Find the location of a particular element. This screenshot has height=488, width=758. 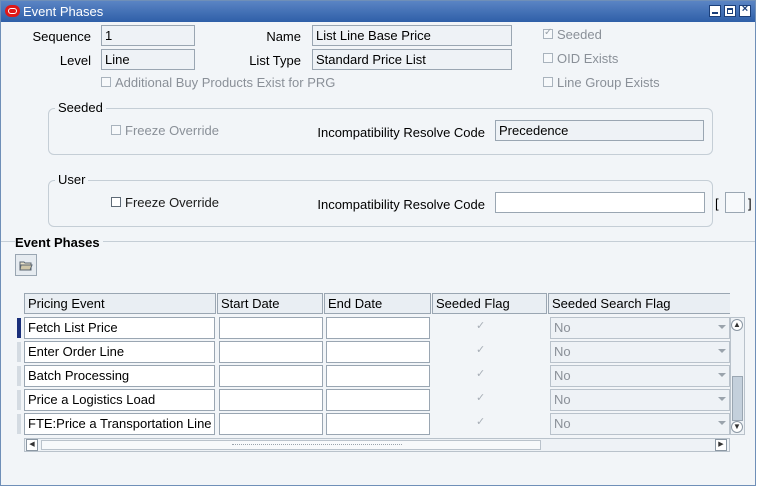

oid-exists-checkbox is located at coordinates (548, 58).